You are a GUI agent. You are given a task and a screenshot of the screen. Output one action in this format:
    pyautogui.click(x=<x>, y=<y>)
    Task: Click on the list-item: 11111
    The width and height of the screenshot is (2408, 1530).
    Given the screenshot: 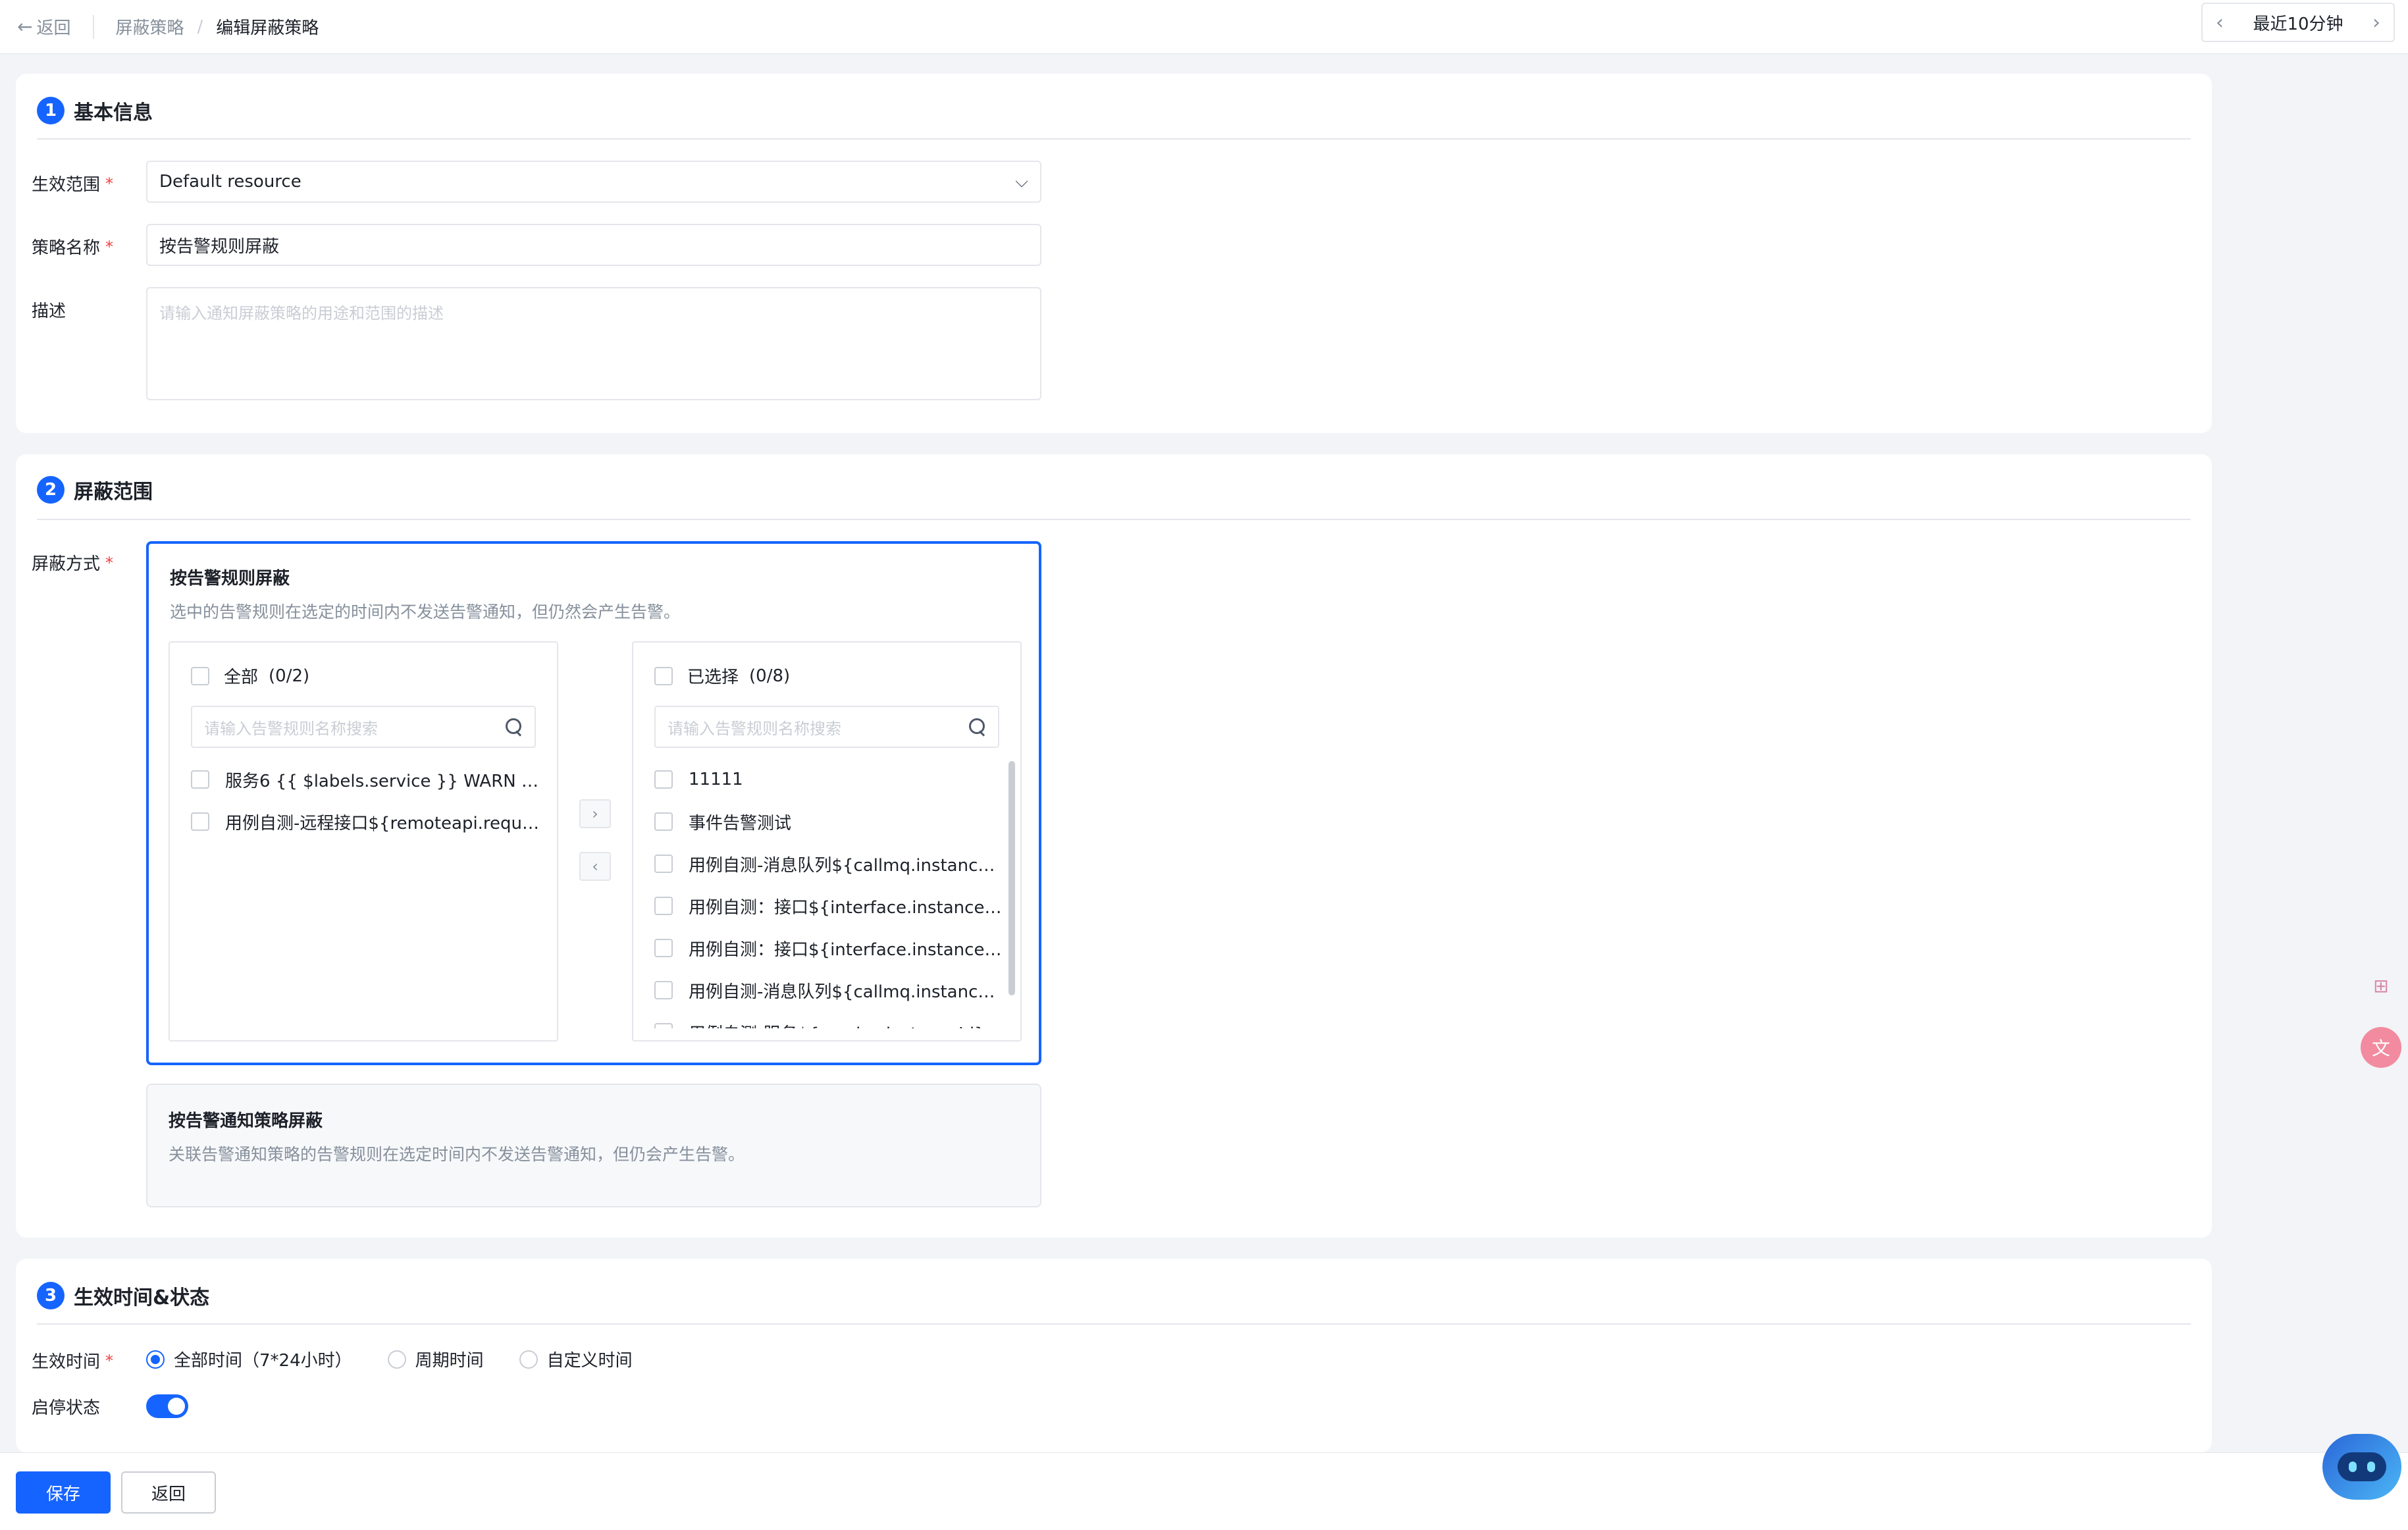 What is the action you would take?
    pyautogui.click(x=829, y=780)
    